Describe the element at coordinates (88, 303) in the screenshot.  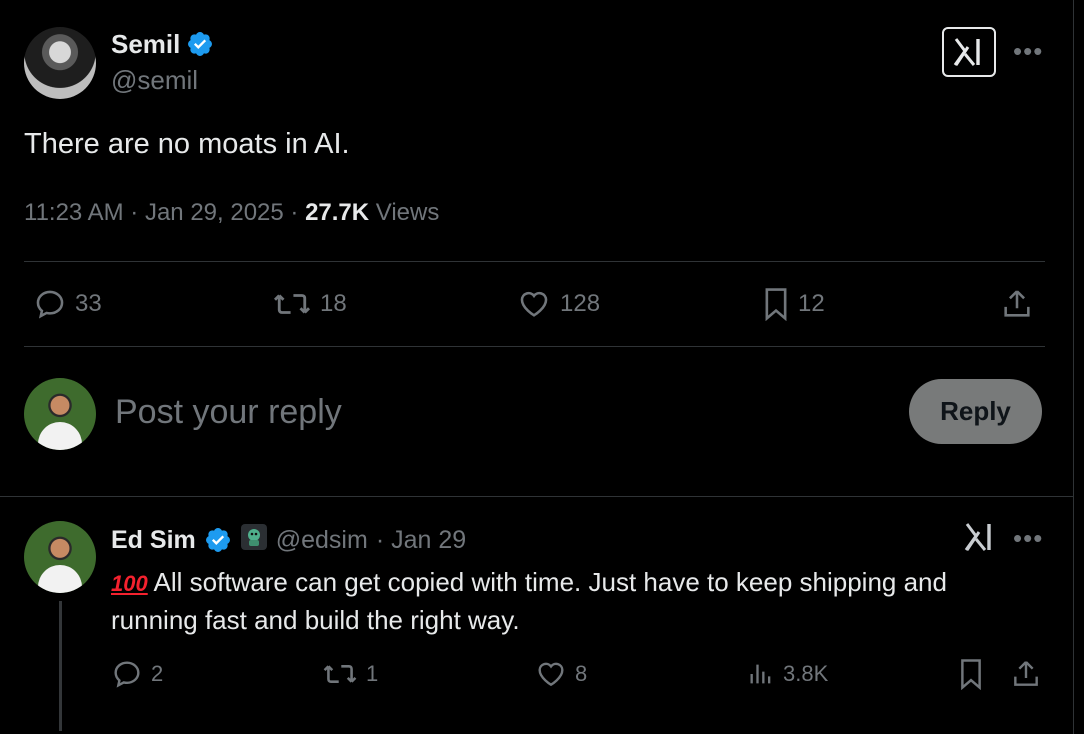
I see `reply-count: 33` at that location.